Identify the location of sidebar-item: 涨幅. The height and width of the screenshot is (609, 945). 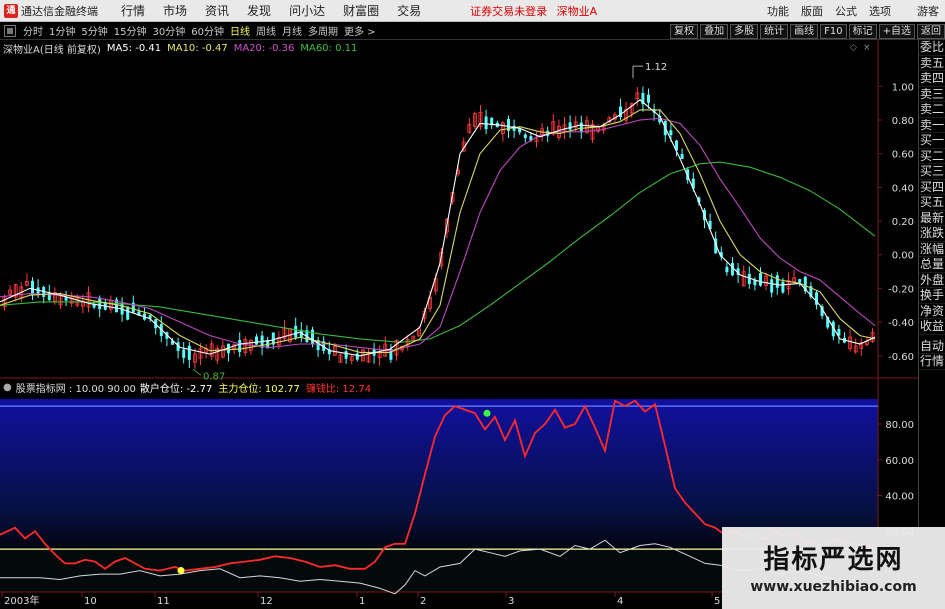
(932, 249).